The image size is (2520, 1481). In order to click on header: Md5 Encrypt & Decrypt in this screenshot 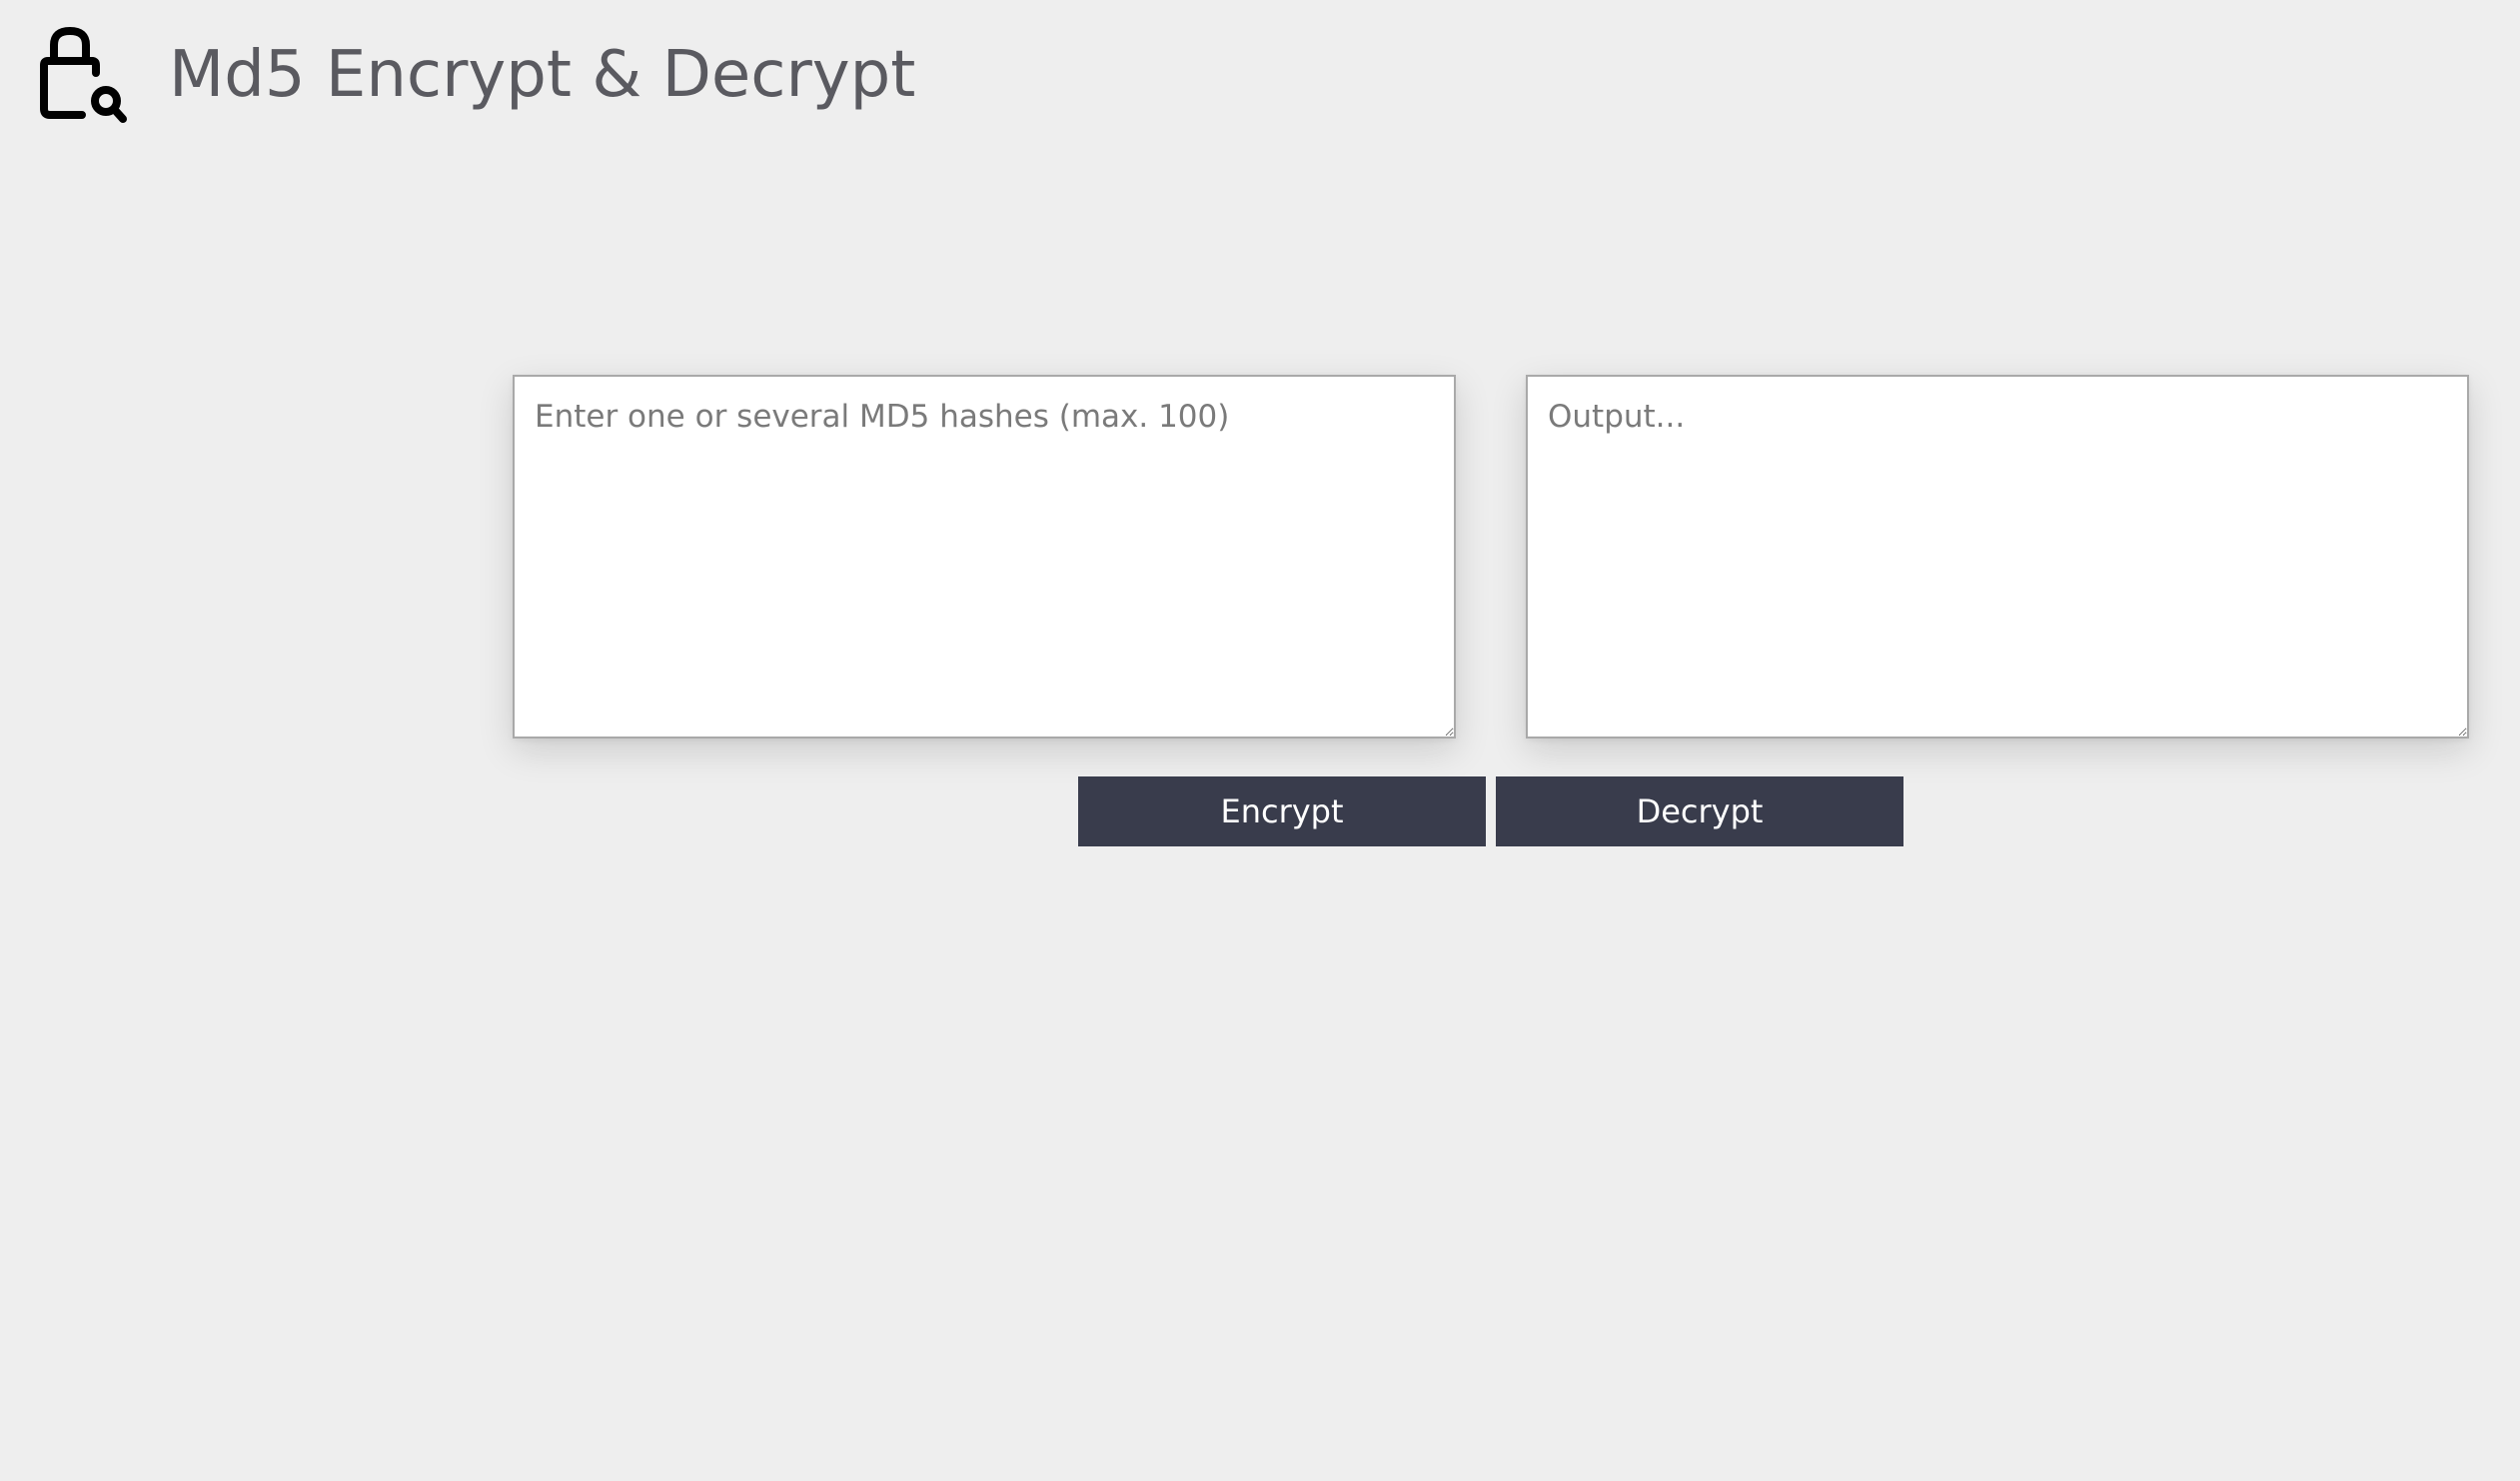, I will do `click(472, 77)`.